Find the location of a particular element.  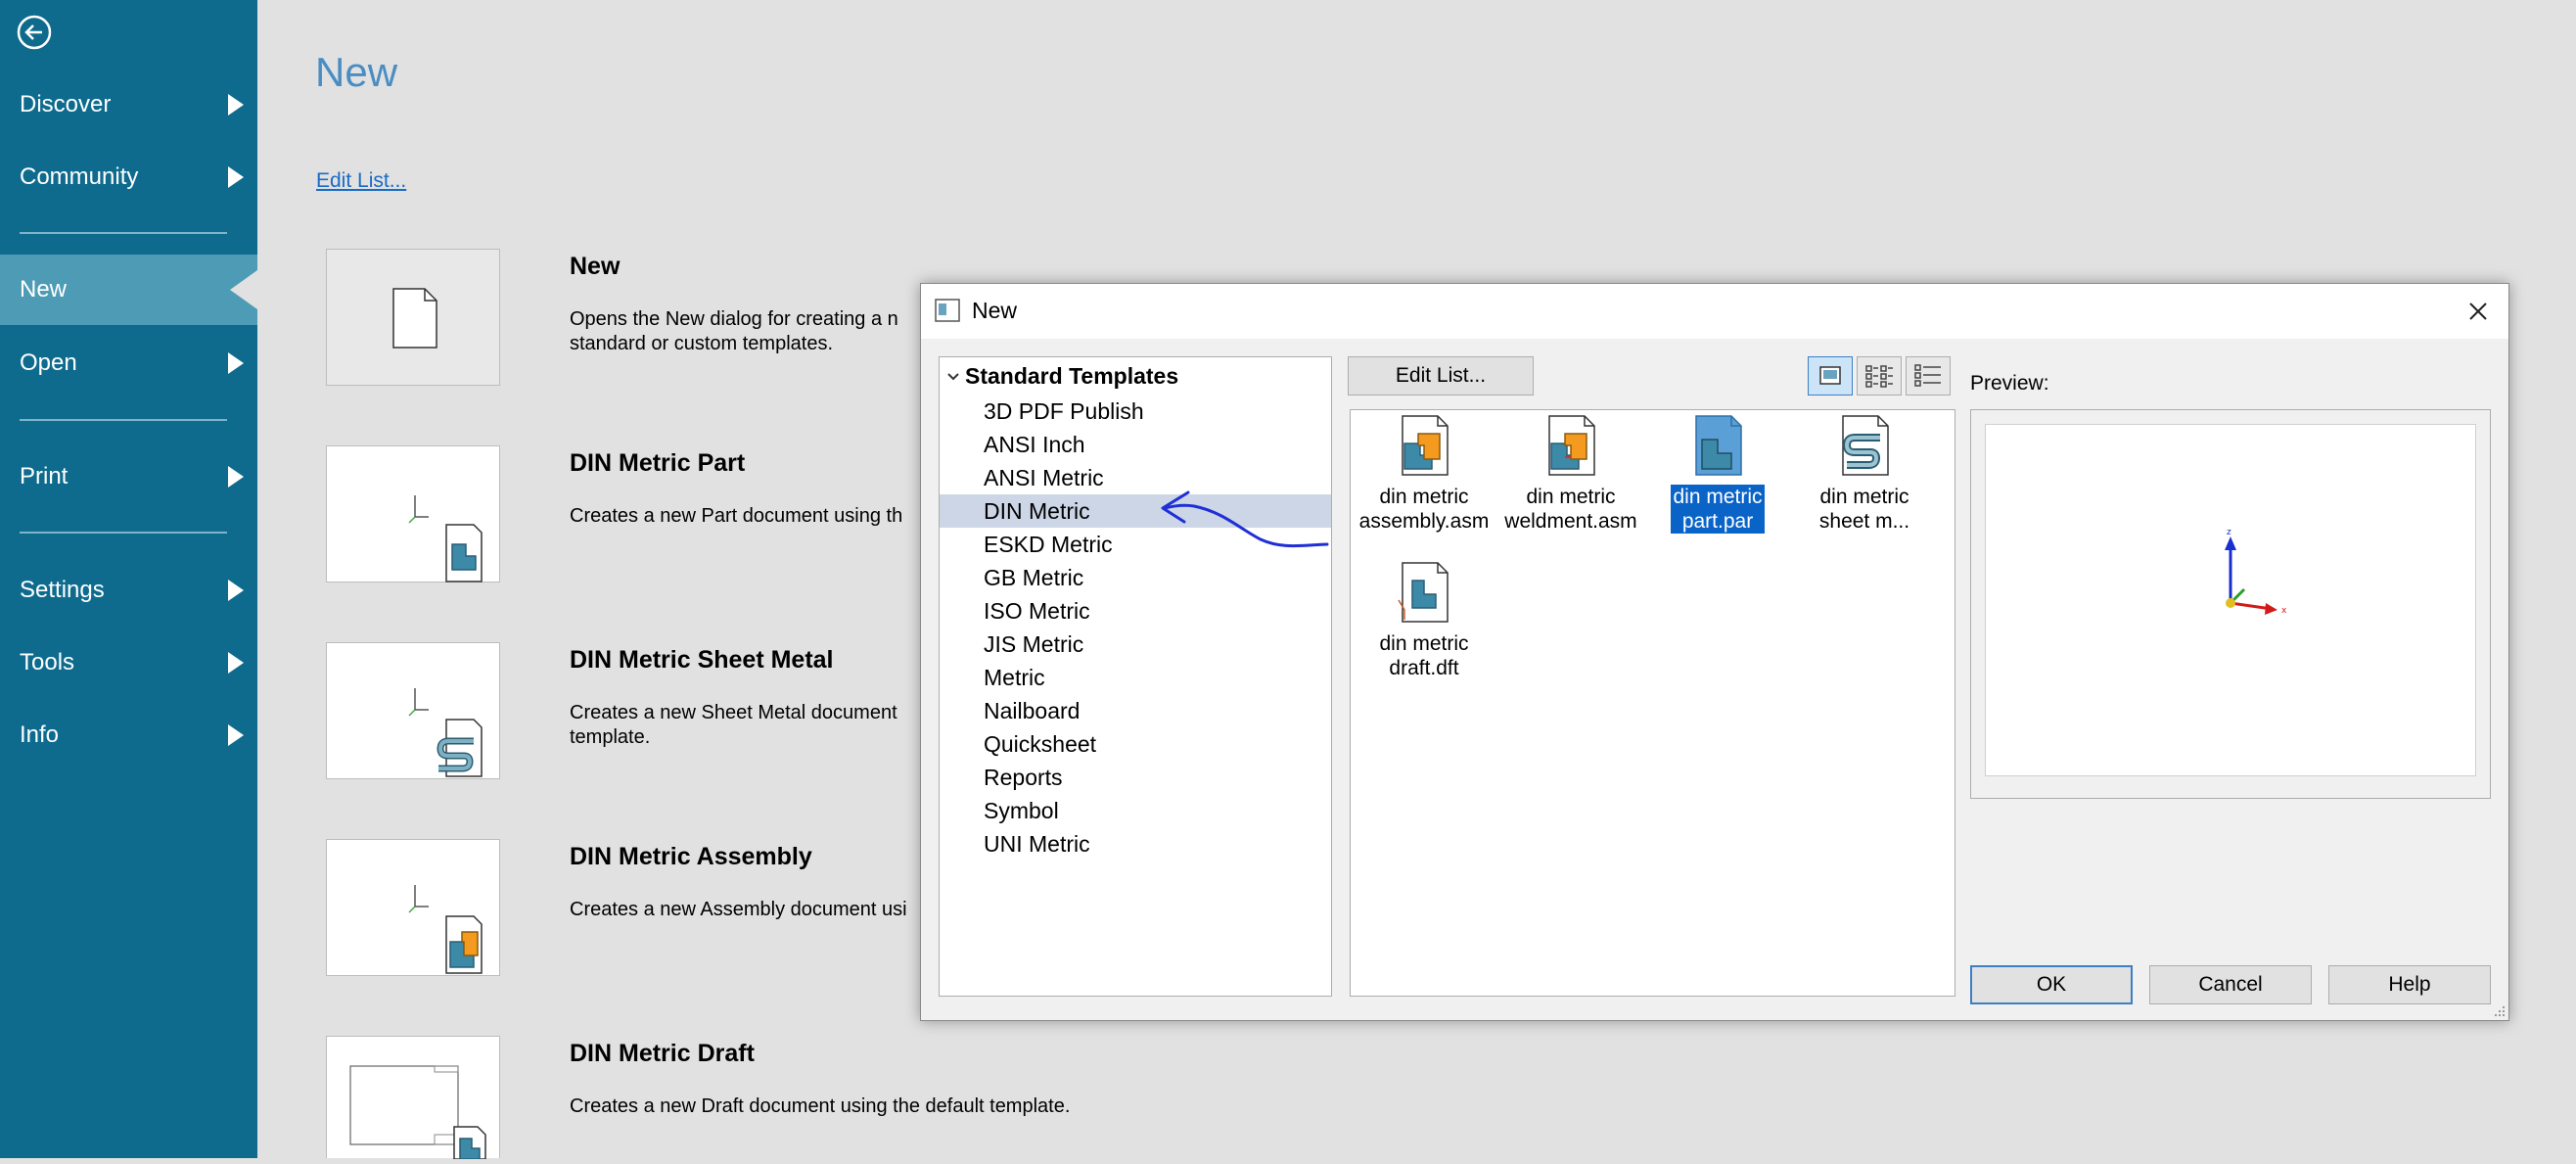

tree-item: ANSI Inch is located at coordinates (1135, 444).